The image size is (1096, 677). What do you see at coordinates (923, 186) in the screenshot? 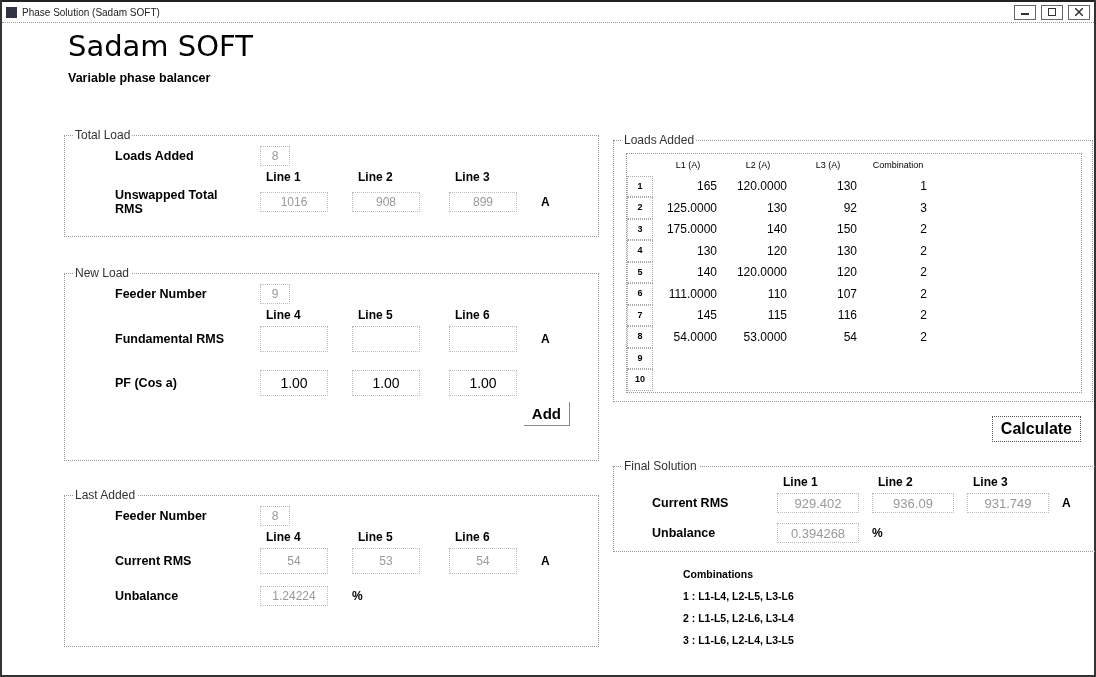
I see `table-cell-text: 1` at bounding box center [923, 186].